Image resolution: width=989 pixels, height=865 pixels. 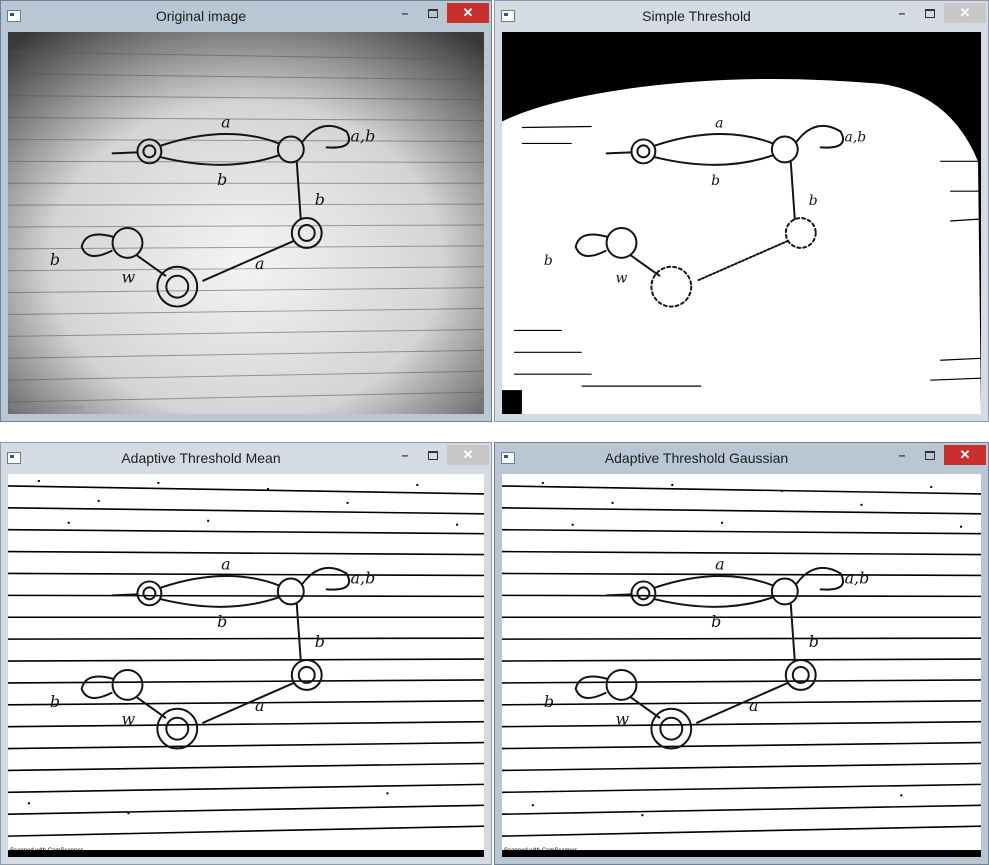 I want to click on titlebar: Adaptive Threshold Mean – ✕, so click(x=246, y=458).